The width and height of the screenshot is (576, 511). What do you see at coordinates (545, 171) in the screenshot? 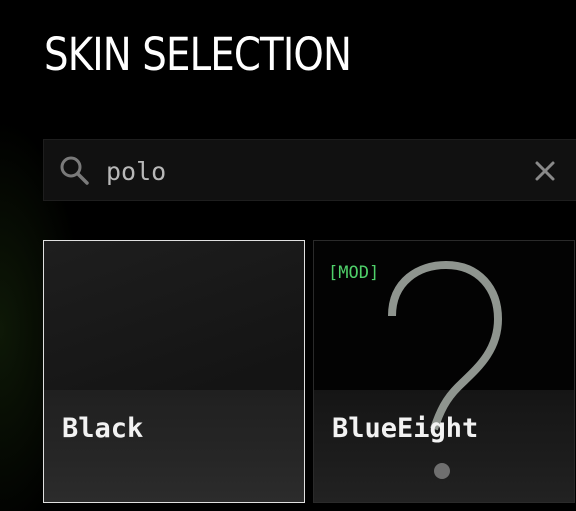
I see `close-icon` at bounding box center [545, 171].